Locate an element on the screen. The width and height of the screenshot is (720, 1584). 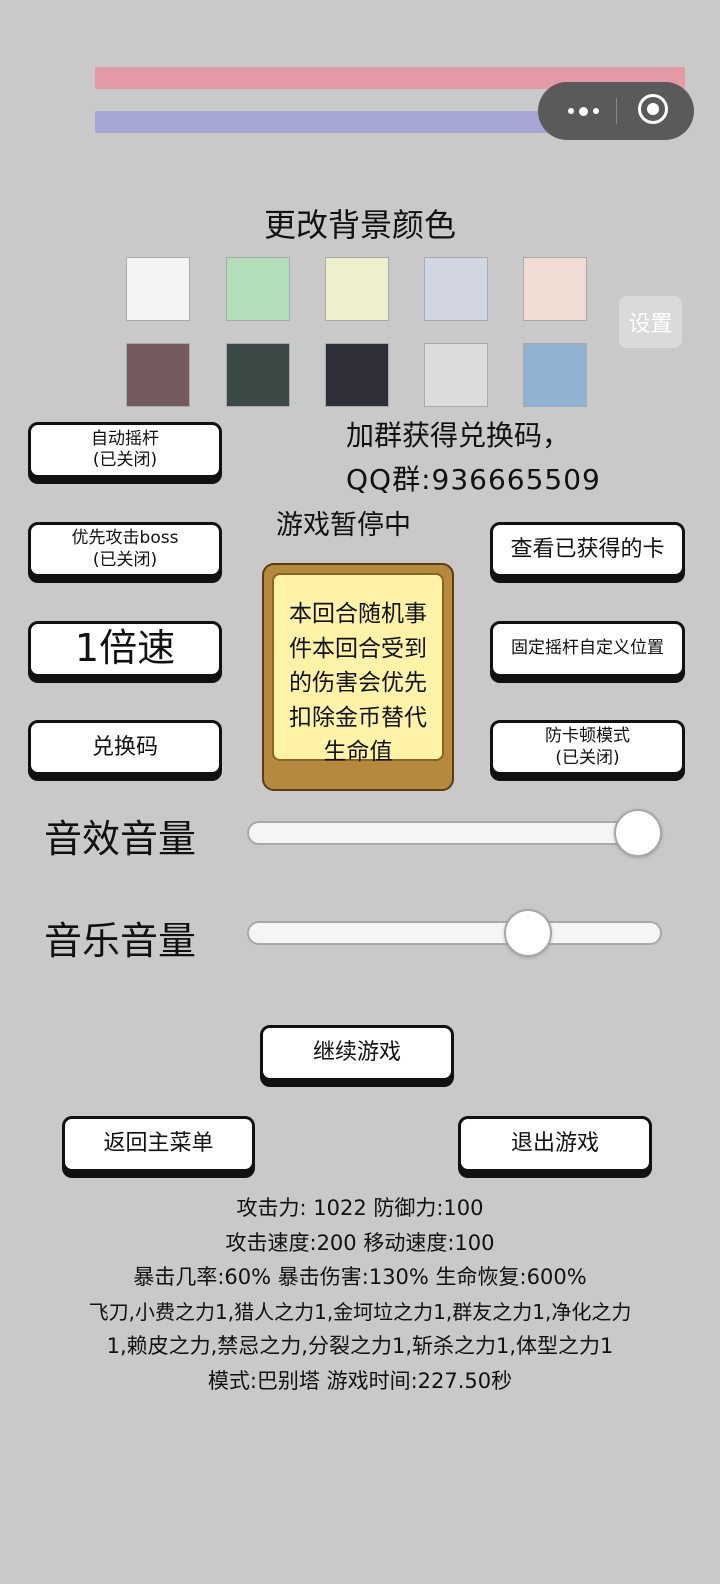
qq-group-line2: QQ群:936665509 is located at coordinates (473, 479).